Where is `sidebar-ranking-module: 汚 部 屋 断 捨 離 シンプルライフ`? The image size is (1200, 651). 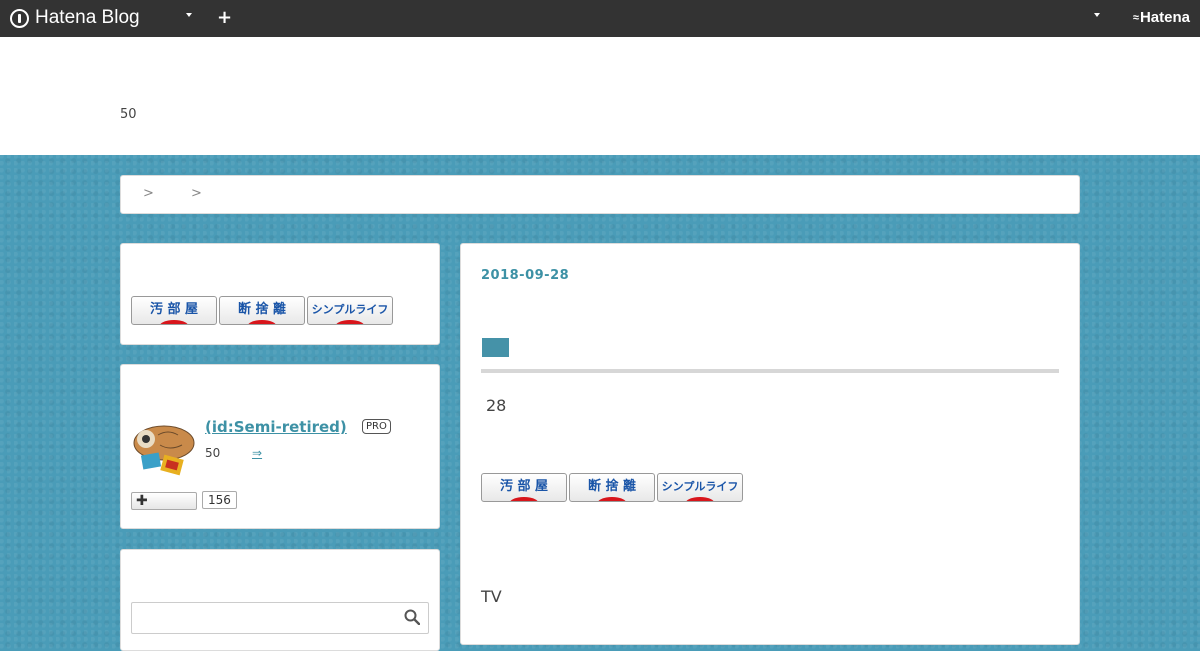
sidebar-ranking-module: 汚 部 屋 断 捨 離 シンプルライフ is located at coordinates (280, 294).